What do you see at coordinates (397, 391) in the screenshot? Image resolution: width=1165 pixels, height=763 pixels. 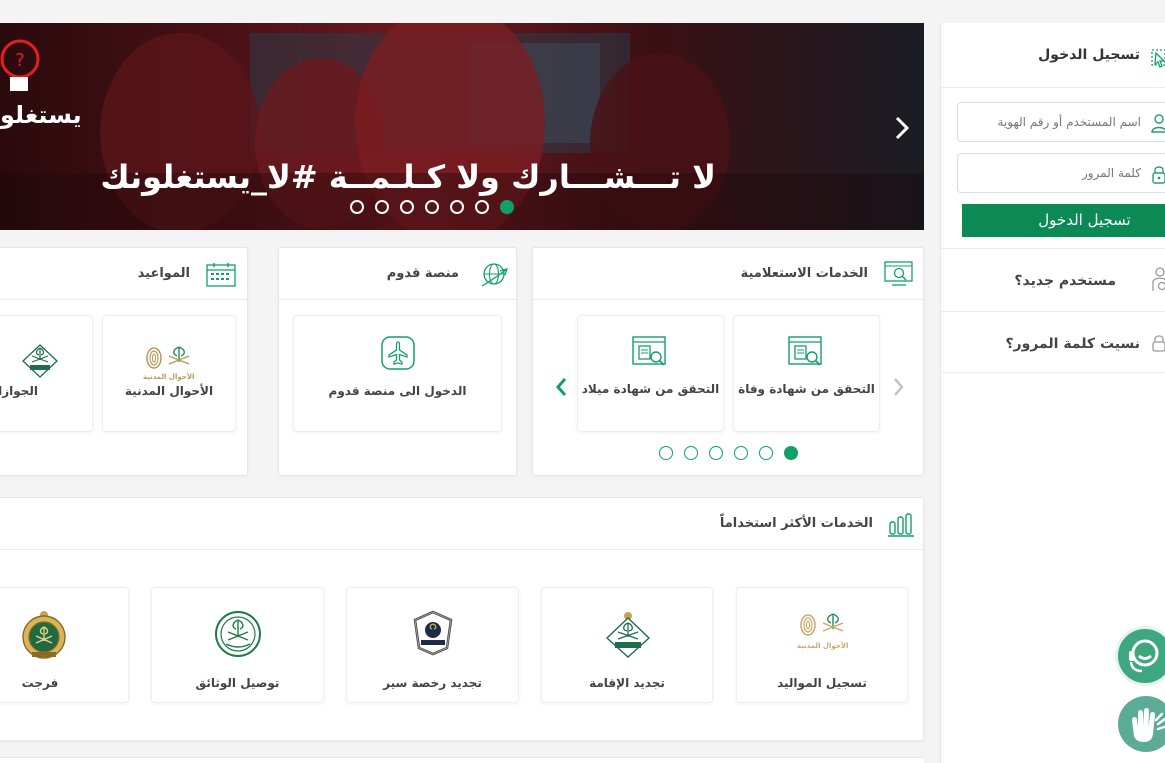 I see `qudoom-tile-label: الدخول الى منصة قدوم` at bounding box center [397, 391].